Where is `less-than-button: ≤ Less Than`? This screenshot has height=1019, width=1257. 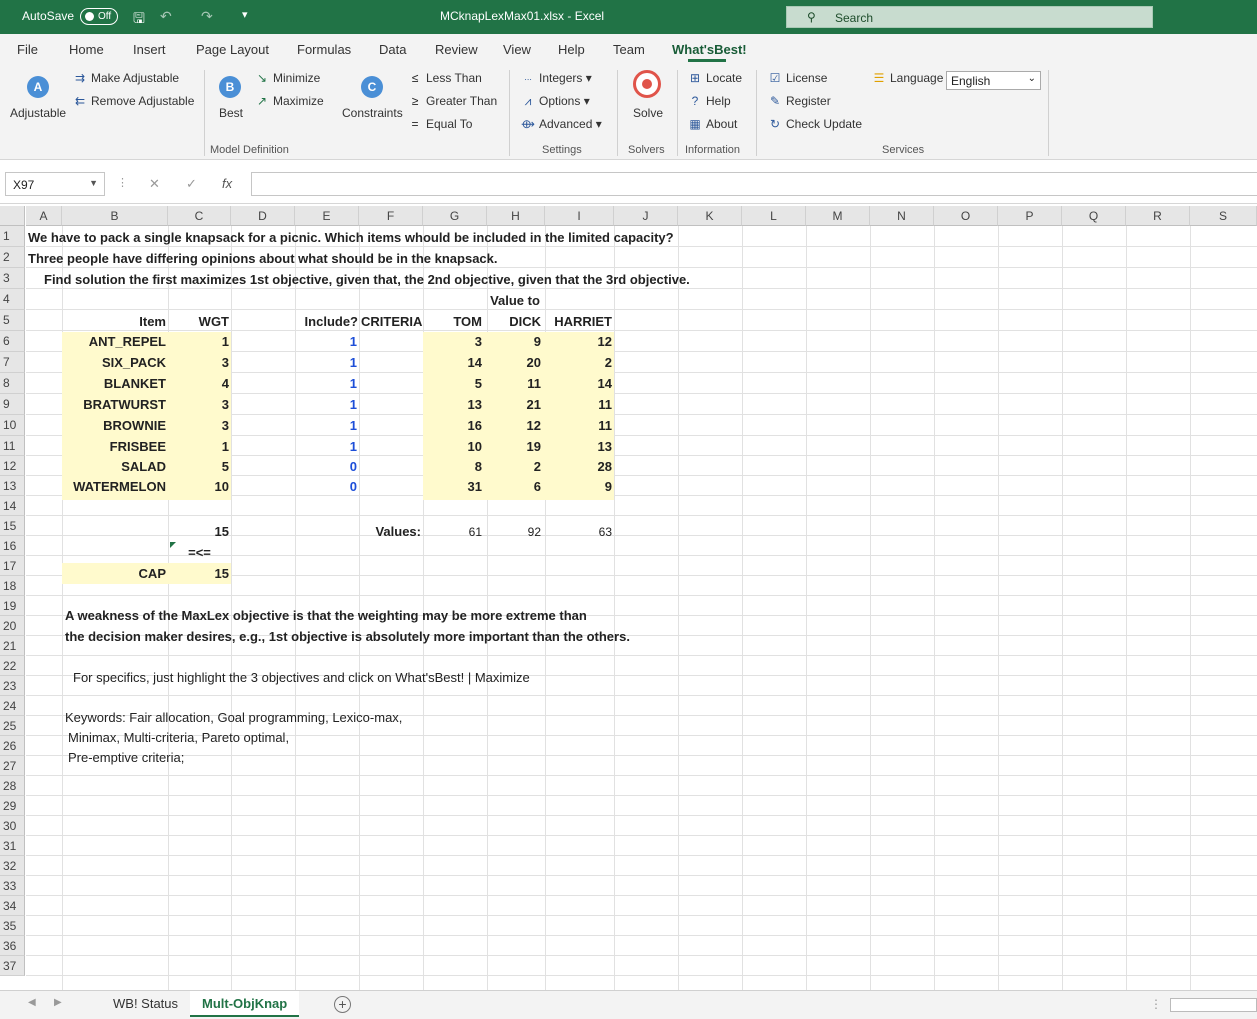
less-than-button: ≤ Less Than is located at coordinates (444, 78).